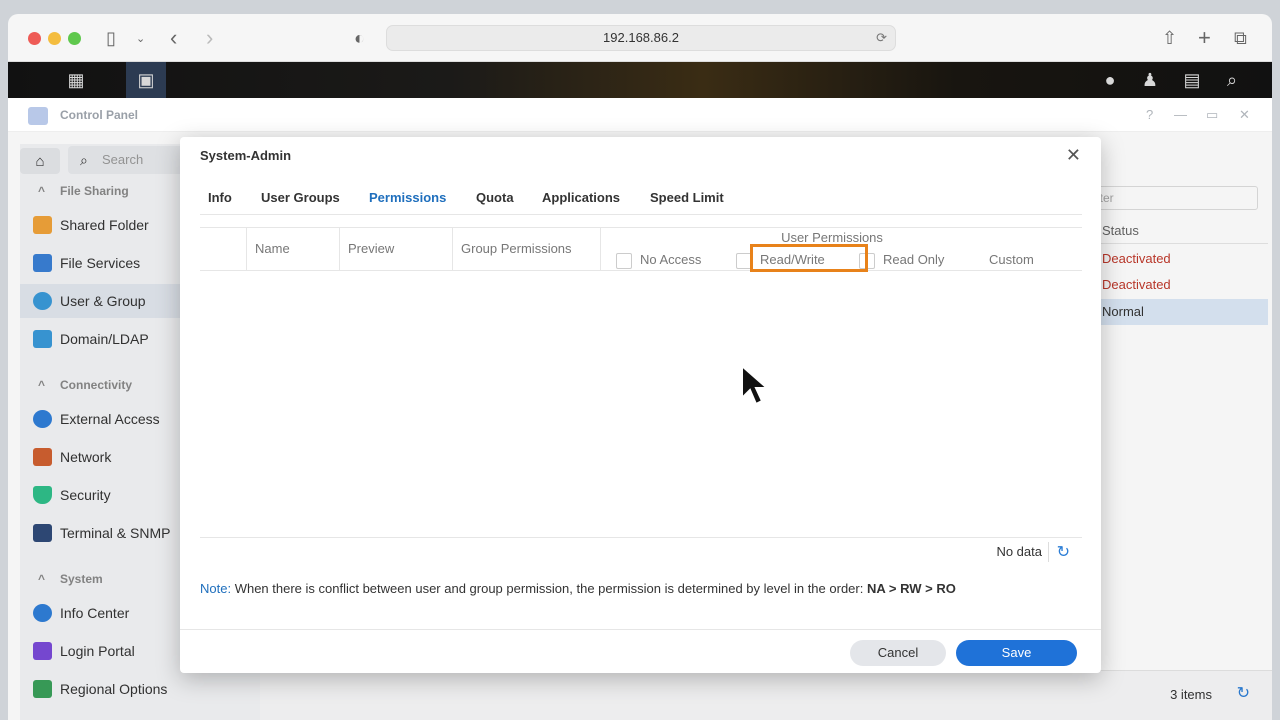  What do you see at coordinates (1058, 552) in the screenshot?
I see `refresh-icon: ↻` at bounding box center [1058, 552].